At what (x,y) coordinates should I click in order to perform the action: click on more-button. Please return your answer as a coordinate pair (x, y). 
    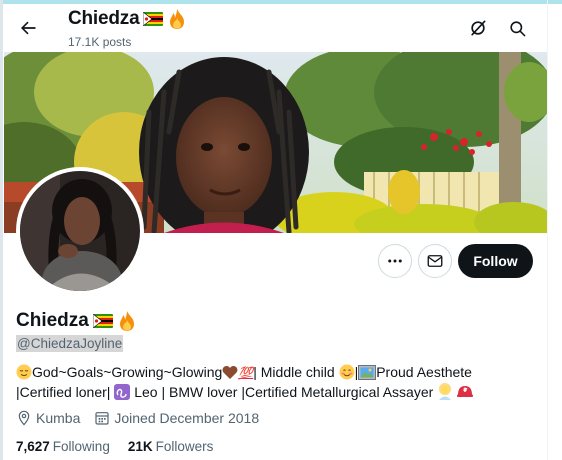
    Looking at the image, I should click on (395, 261).